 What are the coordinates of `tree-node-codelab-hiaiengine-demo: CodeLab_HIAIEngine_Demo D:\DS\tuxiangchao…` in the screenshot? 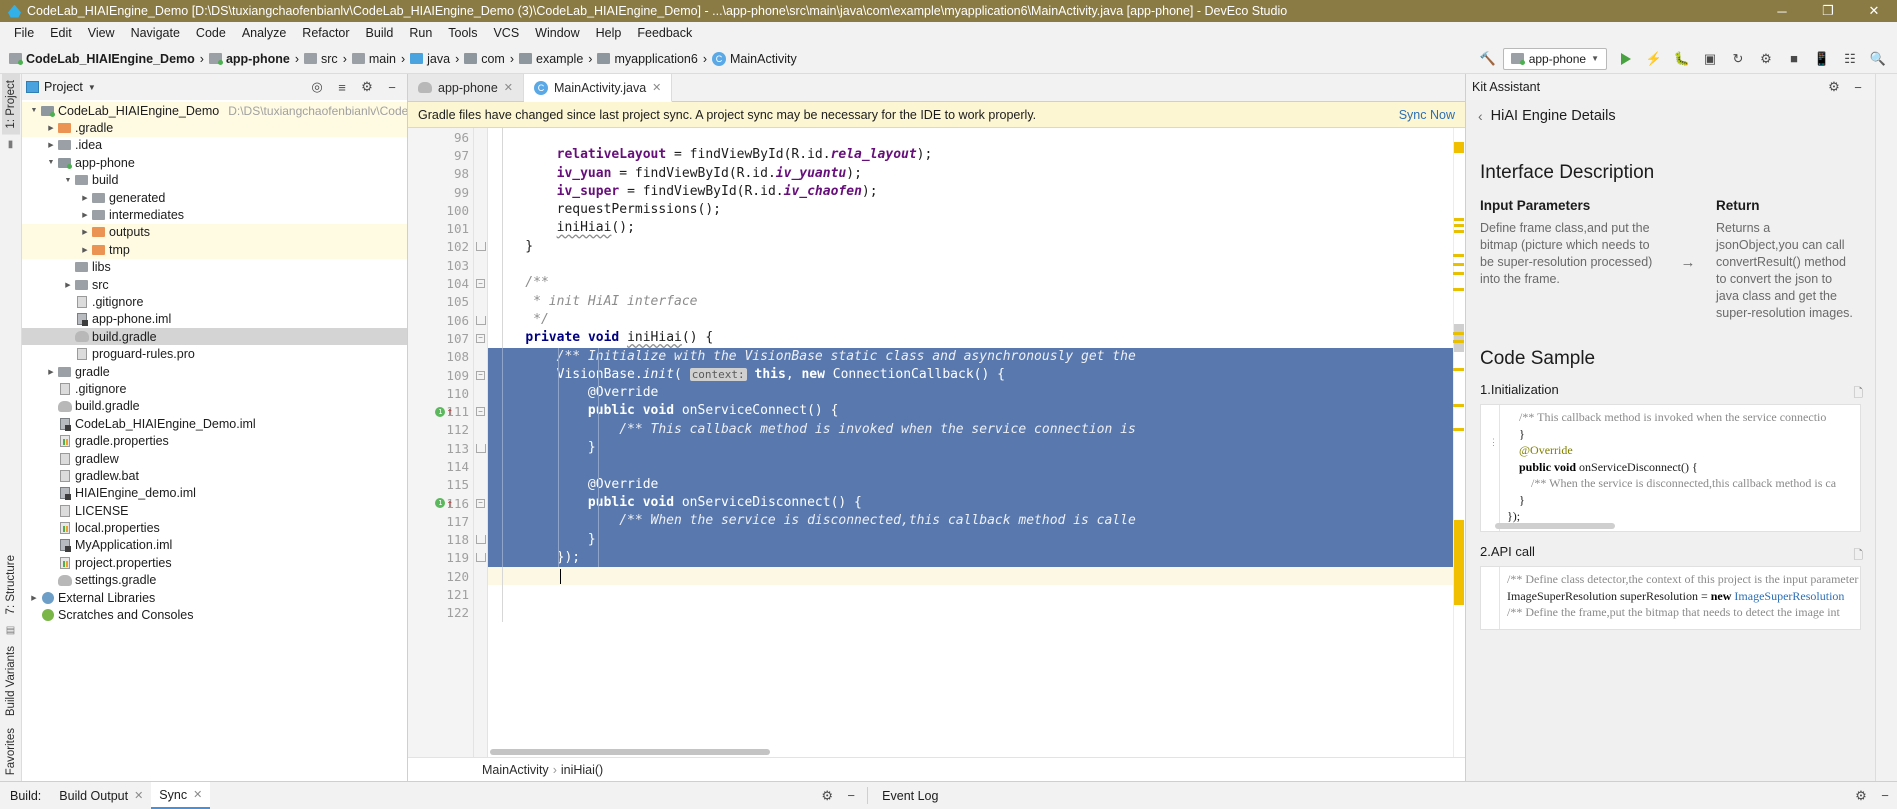 It's located at (214, 111).